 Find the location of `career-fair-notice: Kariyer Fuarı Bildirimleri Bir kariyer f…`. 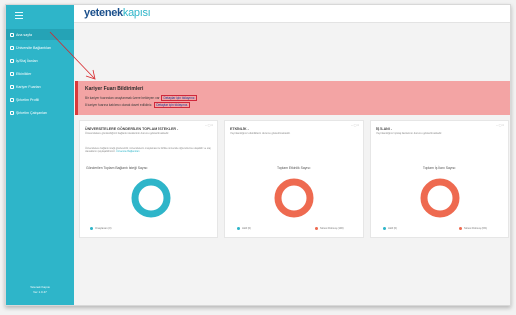

career-fair-notice: Kariyer Fuarı Bildirimleri Bir kariyer f… is located at coordinates (292, 98).